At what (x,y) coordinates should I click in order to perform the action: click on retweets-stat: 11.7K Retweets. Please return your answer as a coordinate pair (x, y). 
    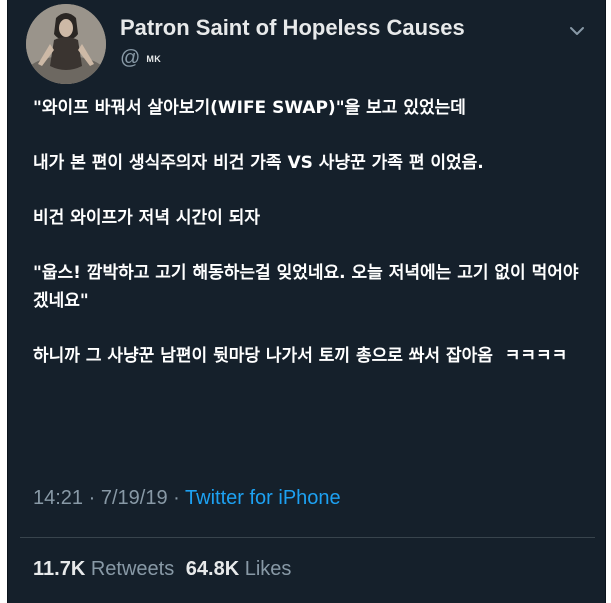
    Looking at the image, I should click on (106, 569).